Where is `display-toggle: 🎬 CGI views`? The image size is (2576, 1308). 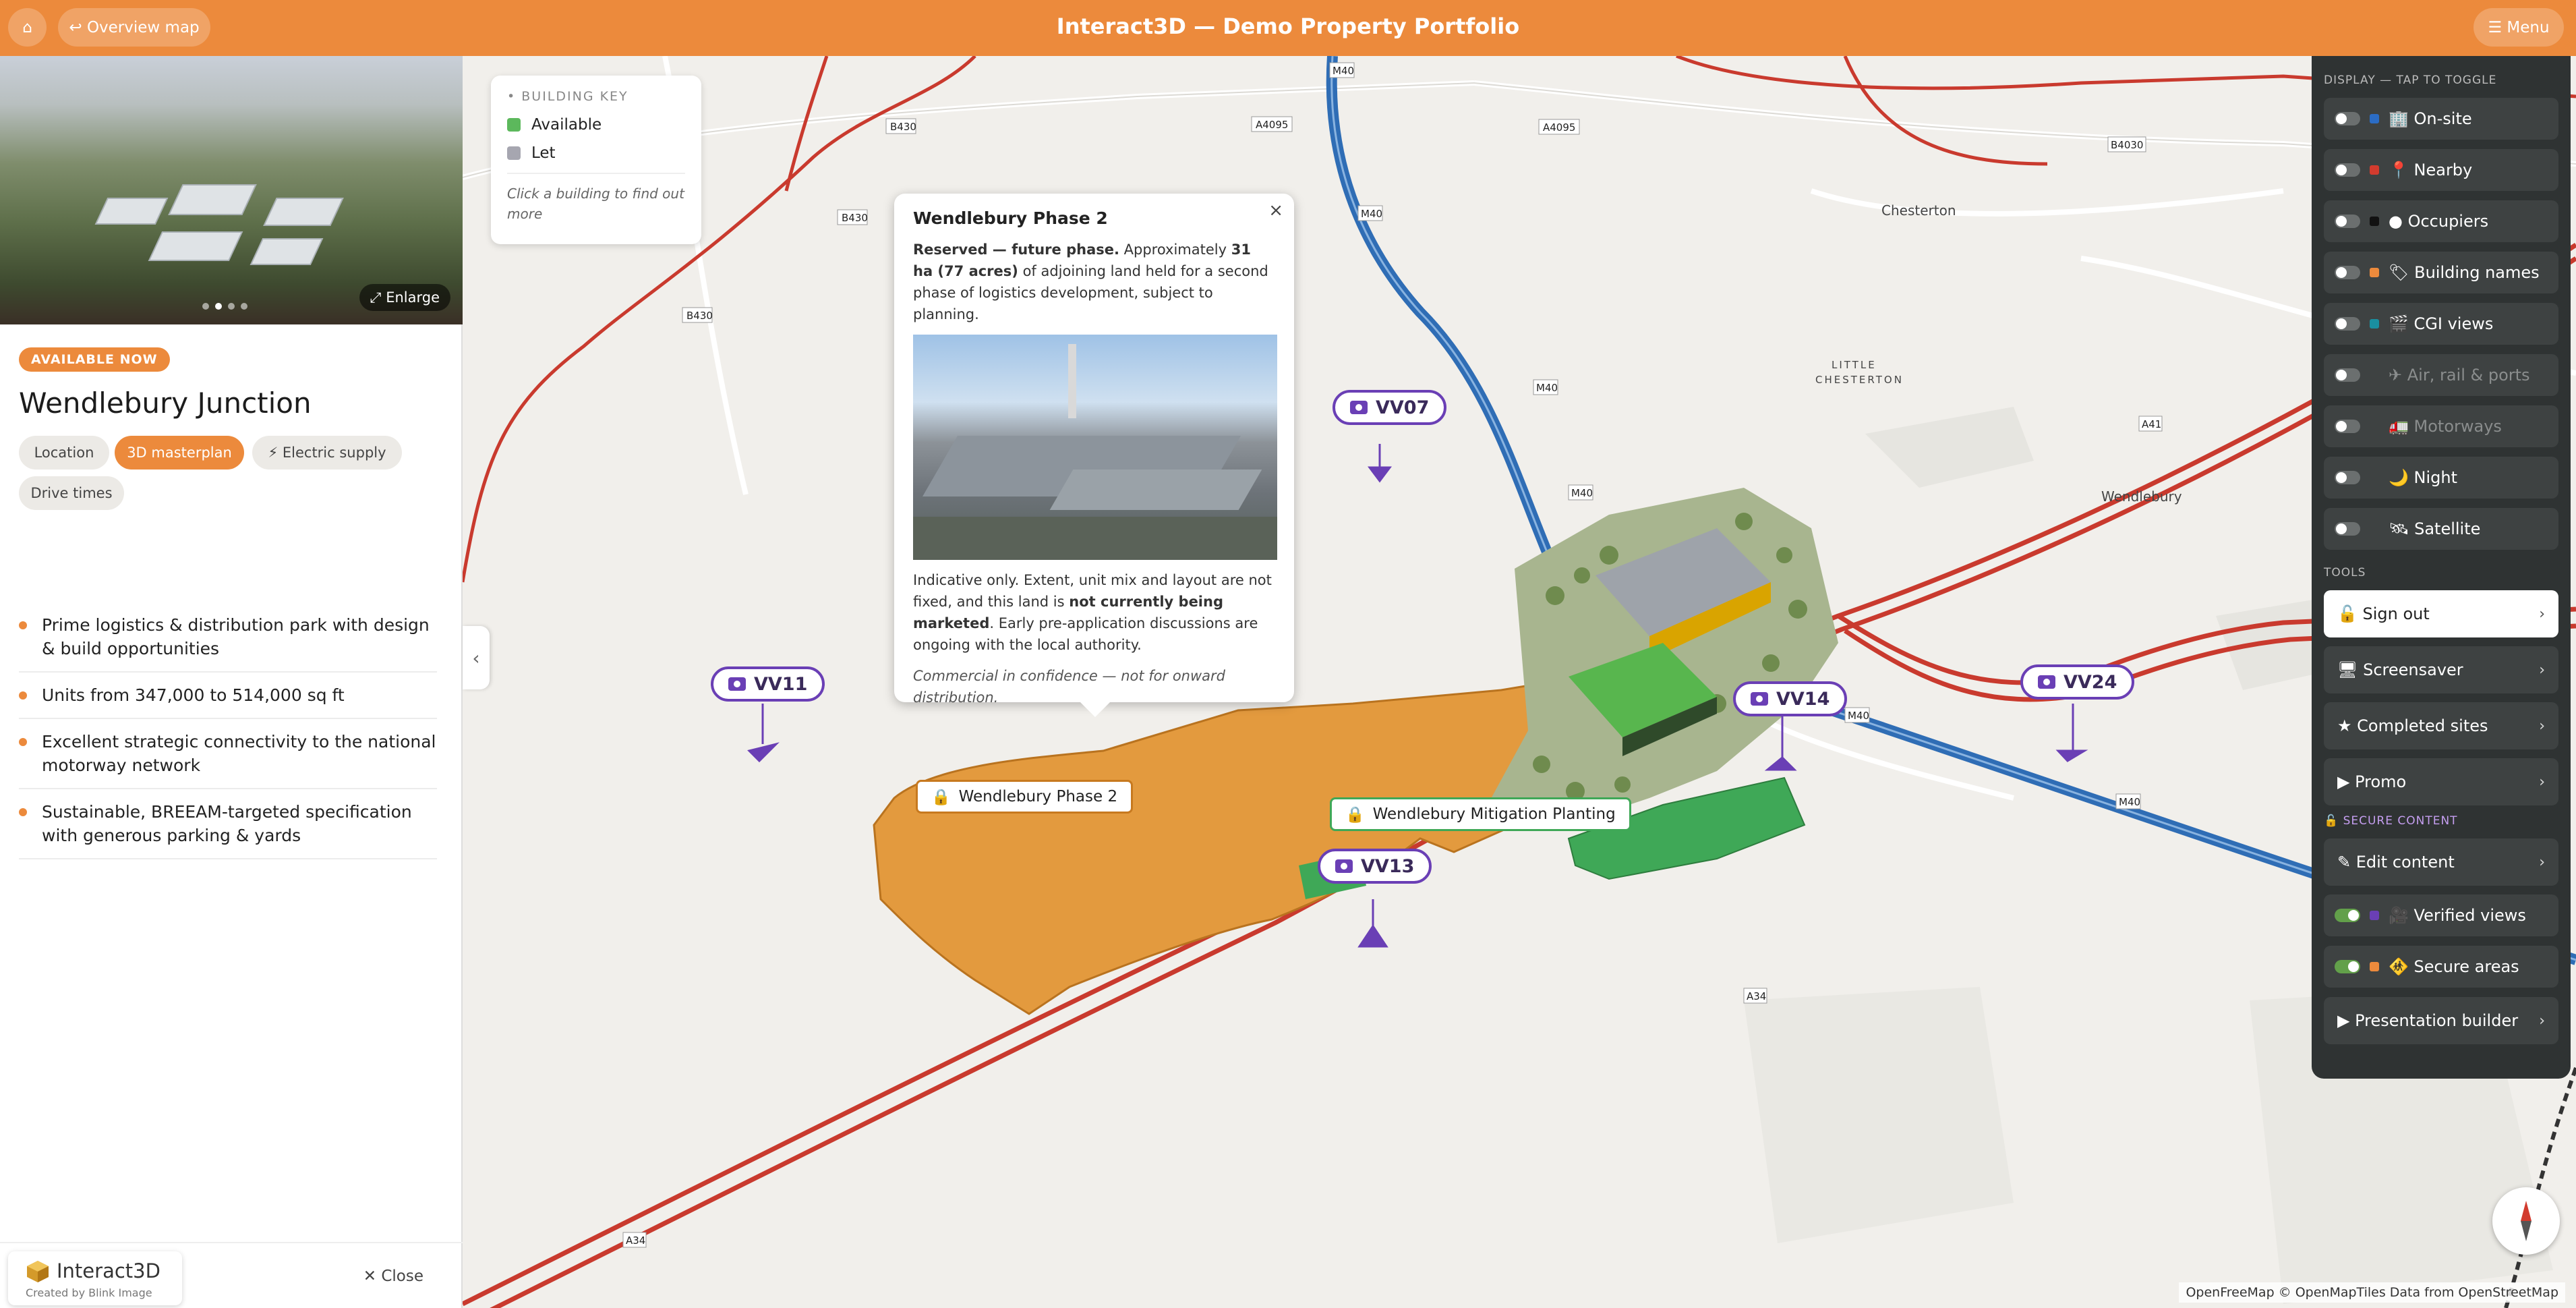
display-toggle: 🎬 CGI views is located at coordinates (2441, 324).